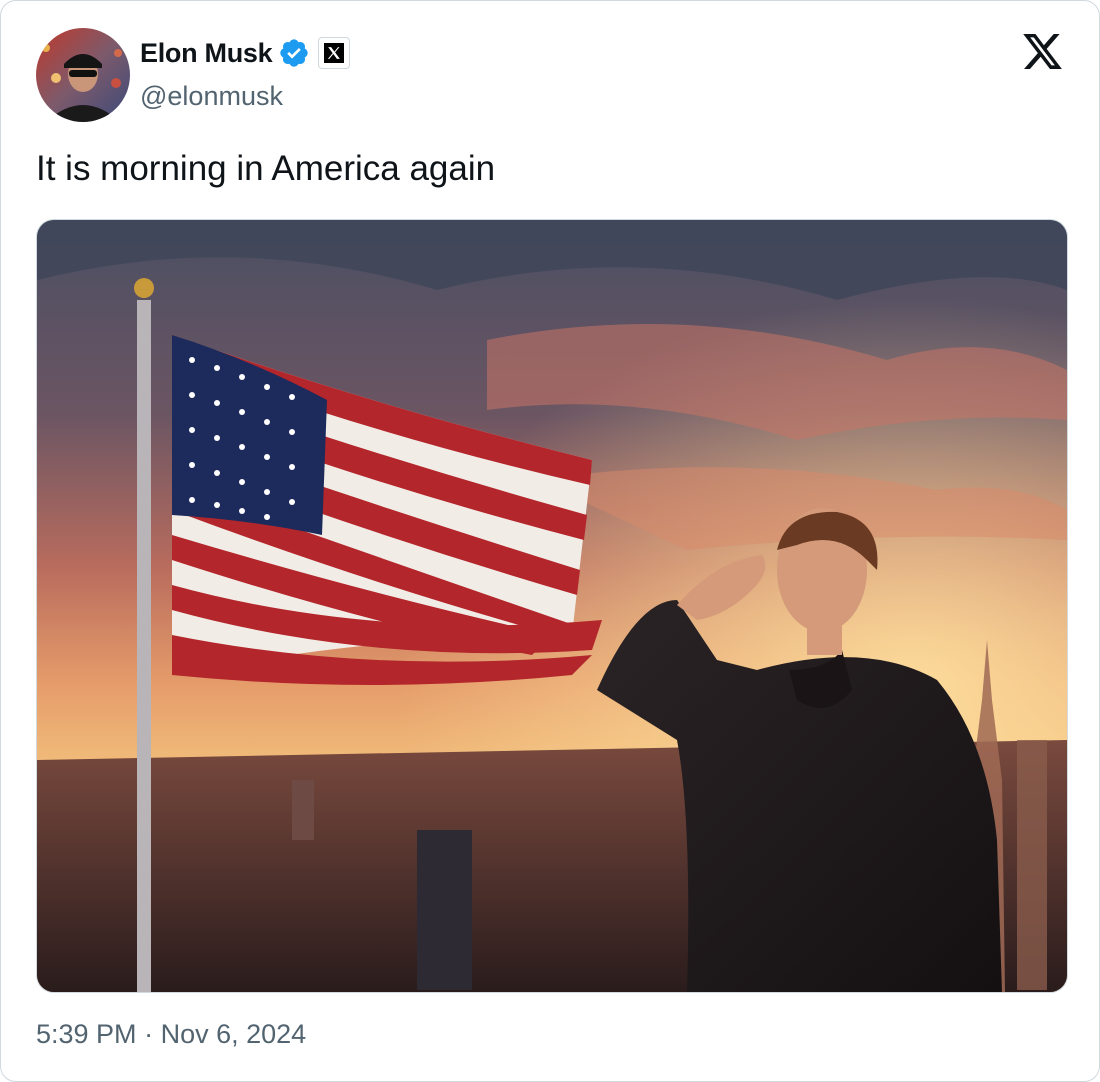 The image size is (1100, 1082). I want to click on x-logo-icon, so click(1042, 51).